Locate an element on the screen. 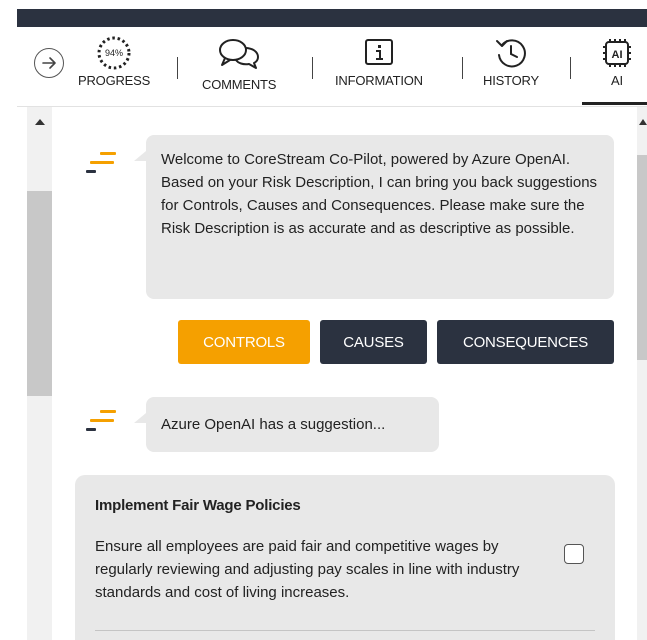  progress-value: 94% is located at coordinates (114, 53).